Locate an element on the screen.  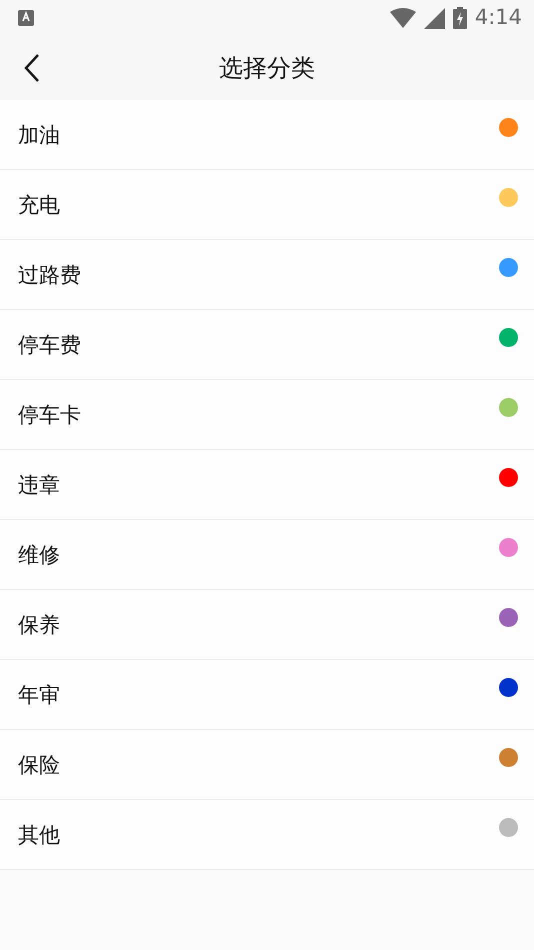
page-title: 选择分类 is located at coordinates (267, 68).